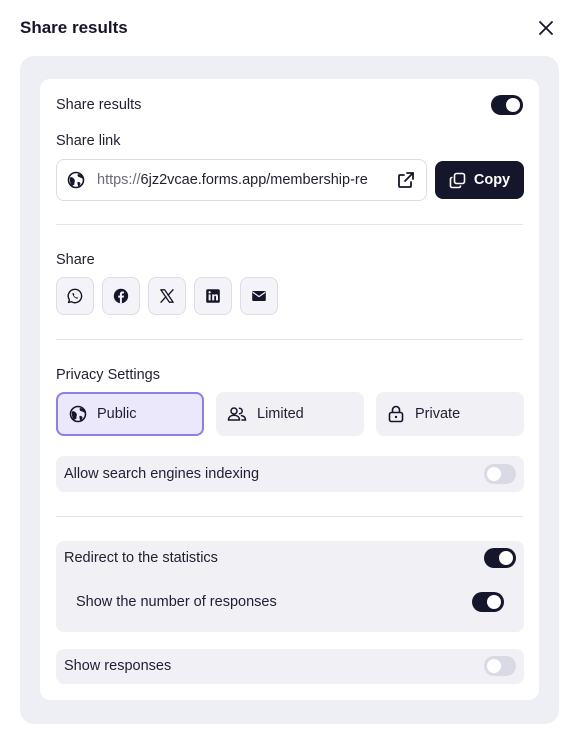 The width and height of the screenshot is (578, 740). I want to click on external-link-icon, so click(406, 180).